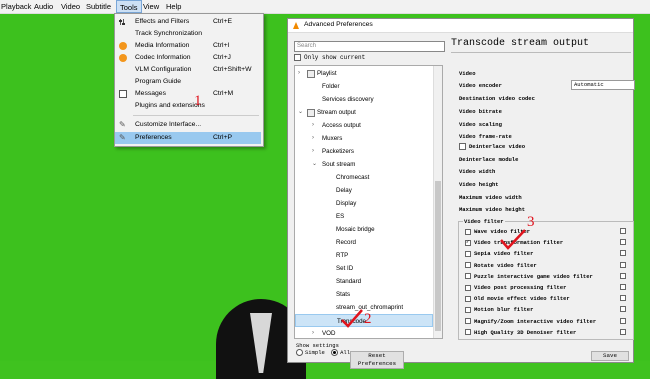  I want to click on tree-item: Set ID, so click(364, 268).